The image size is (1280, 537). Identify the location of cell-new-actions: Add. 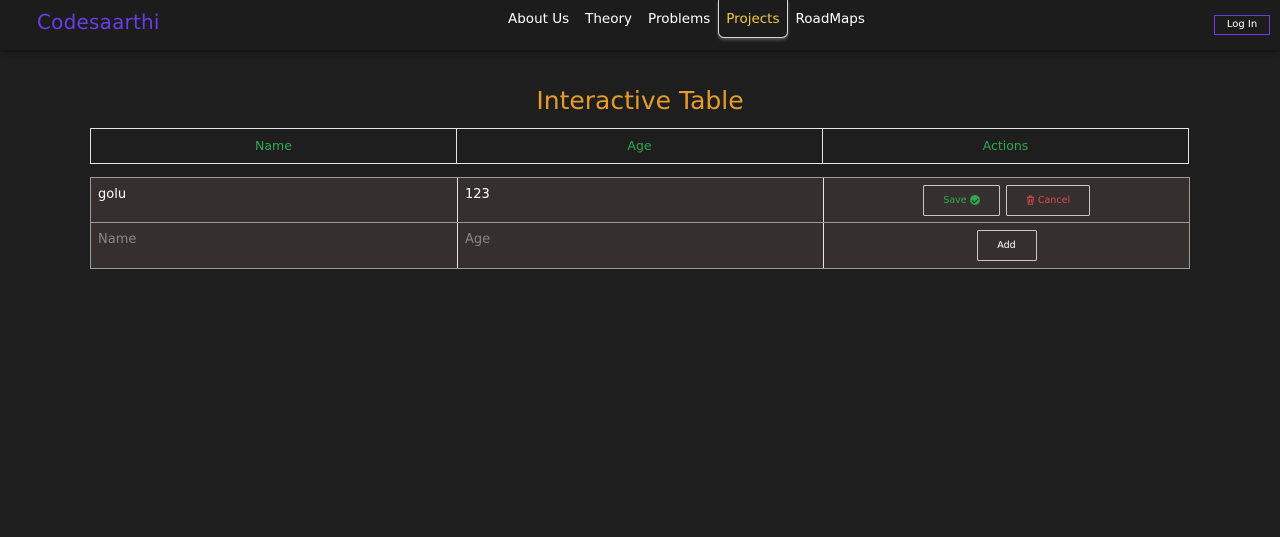
(1006, 245).